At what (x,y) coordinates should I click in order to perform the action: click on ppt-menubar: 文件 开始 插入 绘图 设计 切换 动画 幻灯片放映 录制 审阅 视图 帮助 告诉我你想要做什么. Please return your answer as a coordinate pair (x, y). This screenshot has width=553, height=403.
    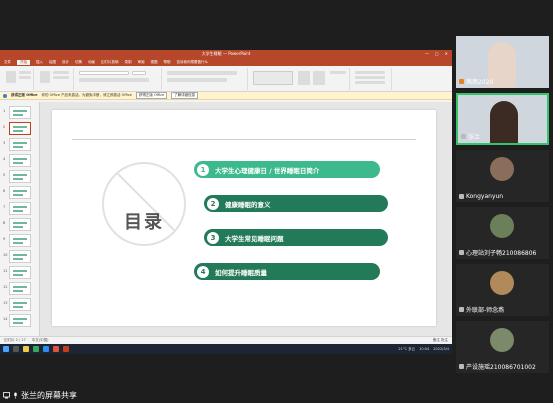
    Looking at the image, I should click on (226, 62).